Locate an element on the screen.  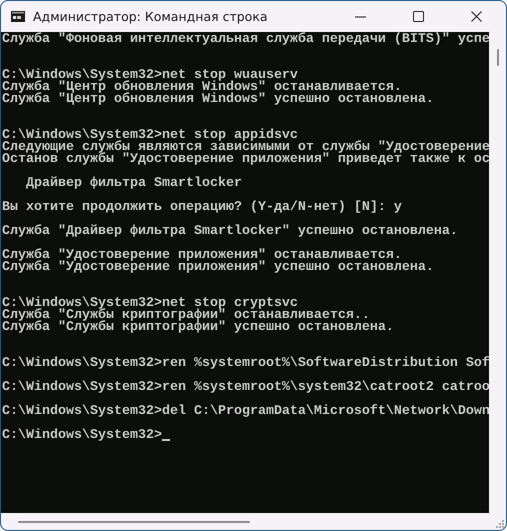
console-line: Служба "Фоновая интеллектуальная служба передачи (BITS)" успе is located at coordinates (245, 40).